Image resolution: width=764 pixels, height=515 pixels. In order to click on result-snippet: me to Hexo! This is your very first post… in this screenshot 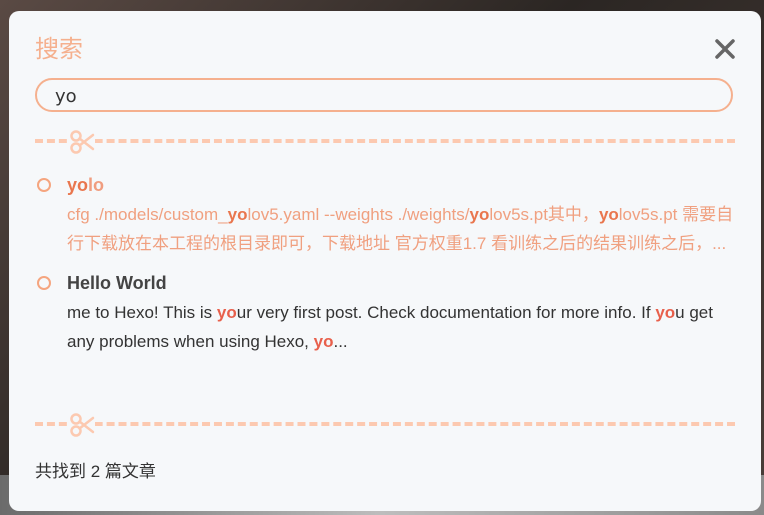, I will do `click(401, 327)`.